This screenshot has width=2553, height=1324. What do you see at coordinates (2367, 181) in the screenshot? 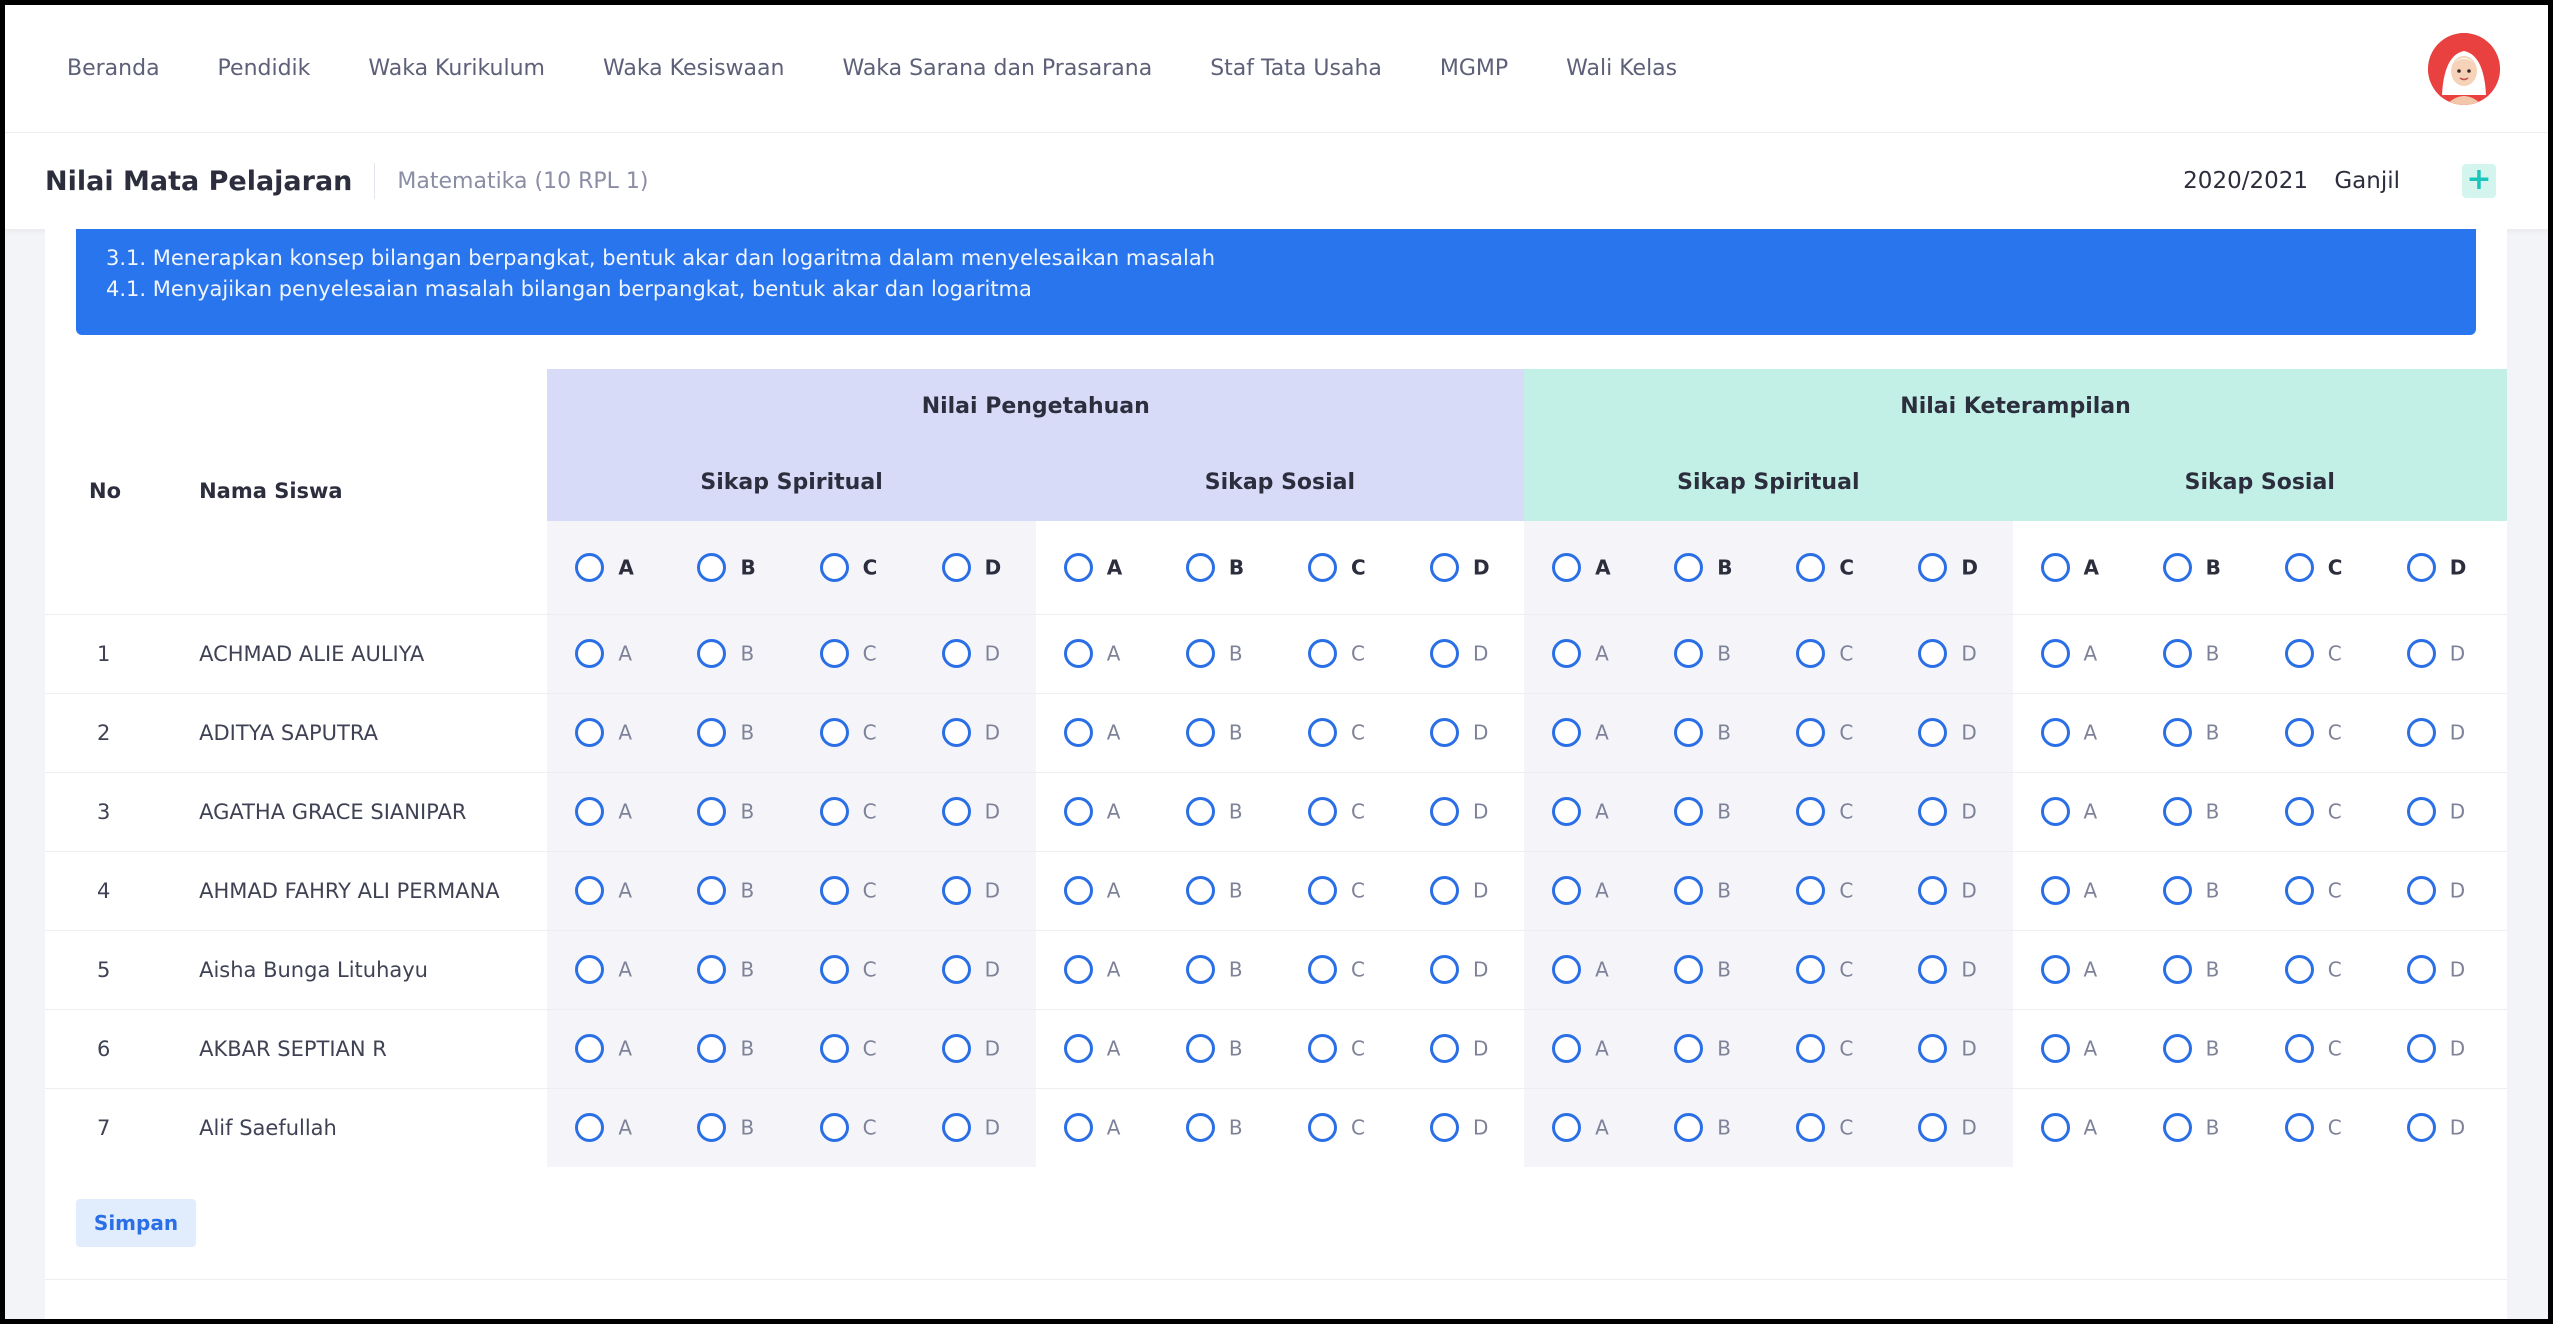
I see `semester: Ganjil` at bounding box center [2367, 181].